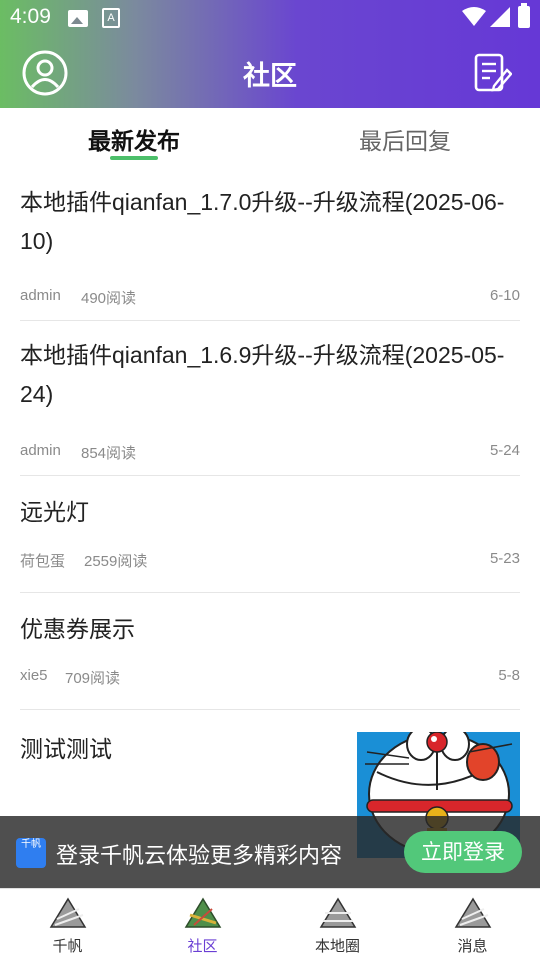 The width and height of the screenshot is (540, 960). What do you see at coordinates (262, 374) in the screenshot?
I see `post-title: 本地插件qianfan_1.6.9升级--升级流程(2025-05-24)` at bounding box center [262, 374].